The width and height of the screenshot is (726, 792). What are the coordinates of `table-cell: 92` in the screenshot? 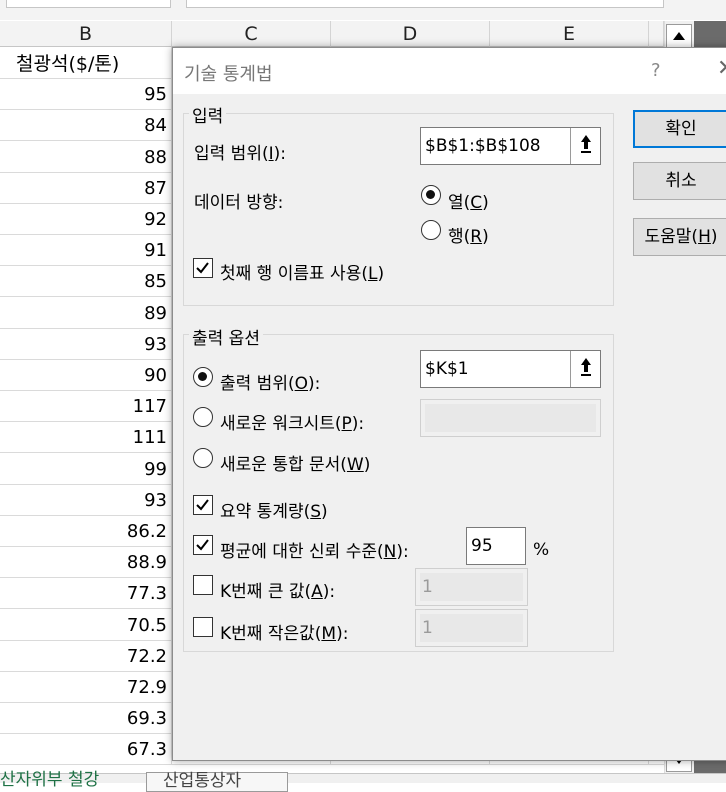 It's located at (86, 218).